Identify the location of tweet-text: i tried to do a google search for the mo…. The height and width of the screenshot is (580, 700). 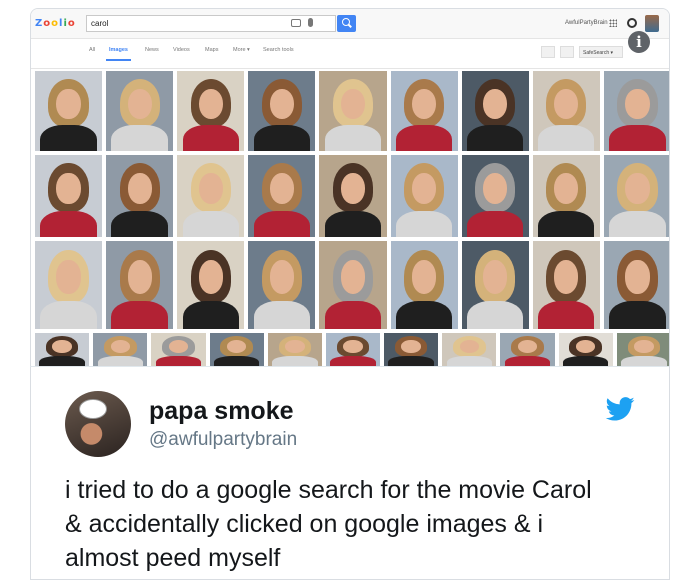
(360, 524).